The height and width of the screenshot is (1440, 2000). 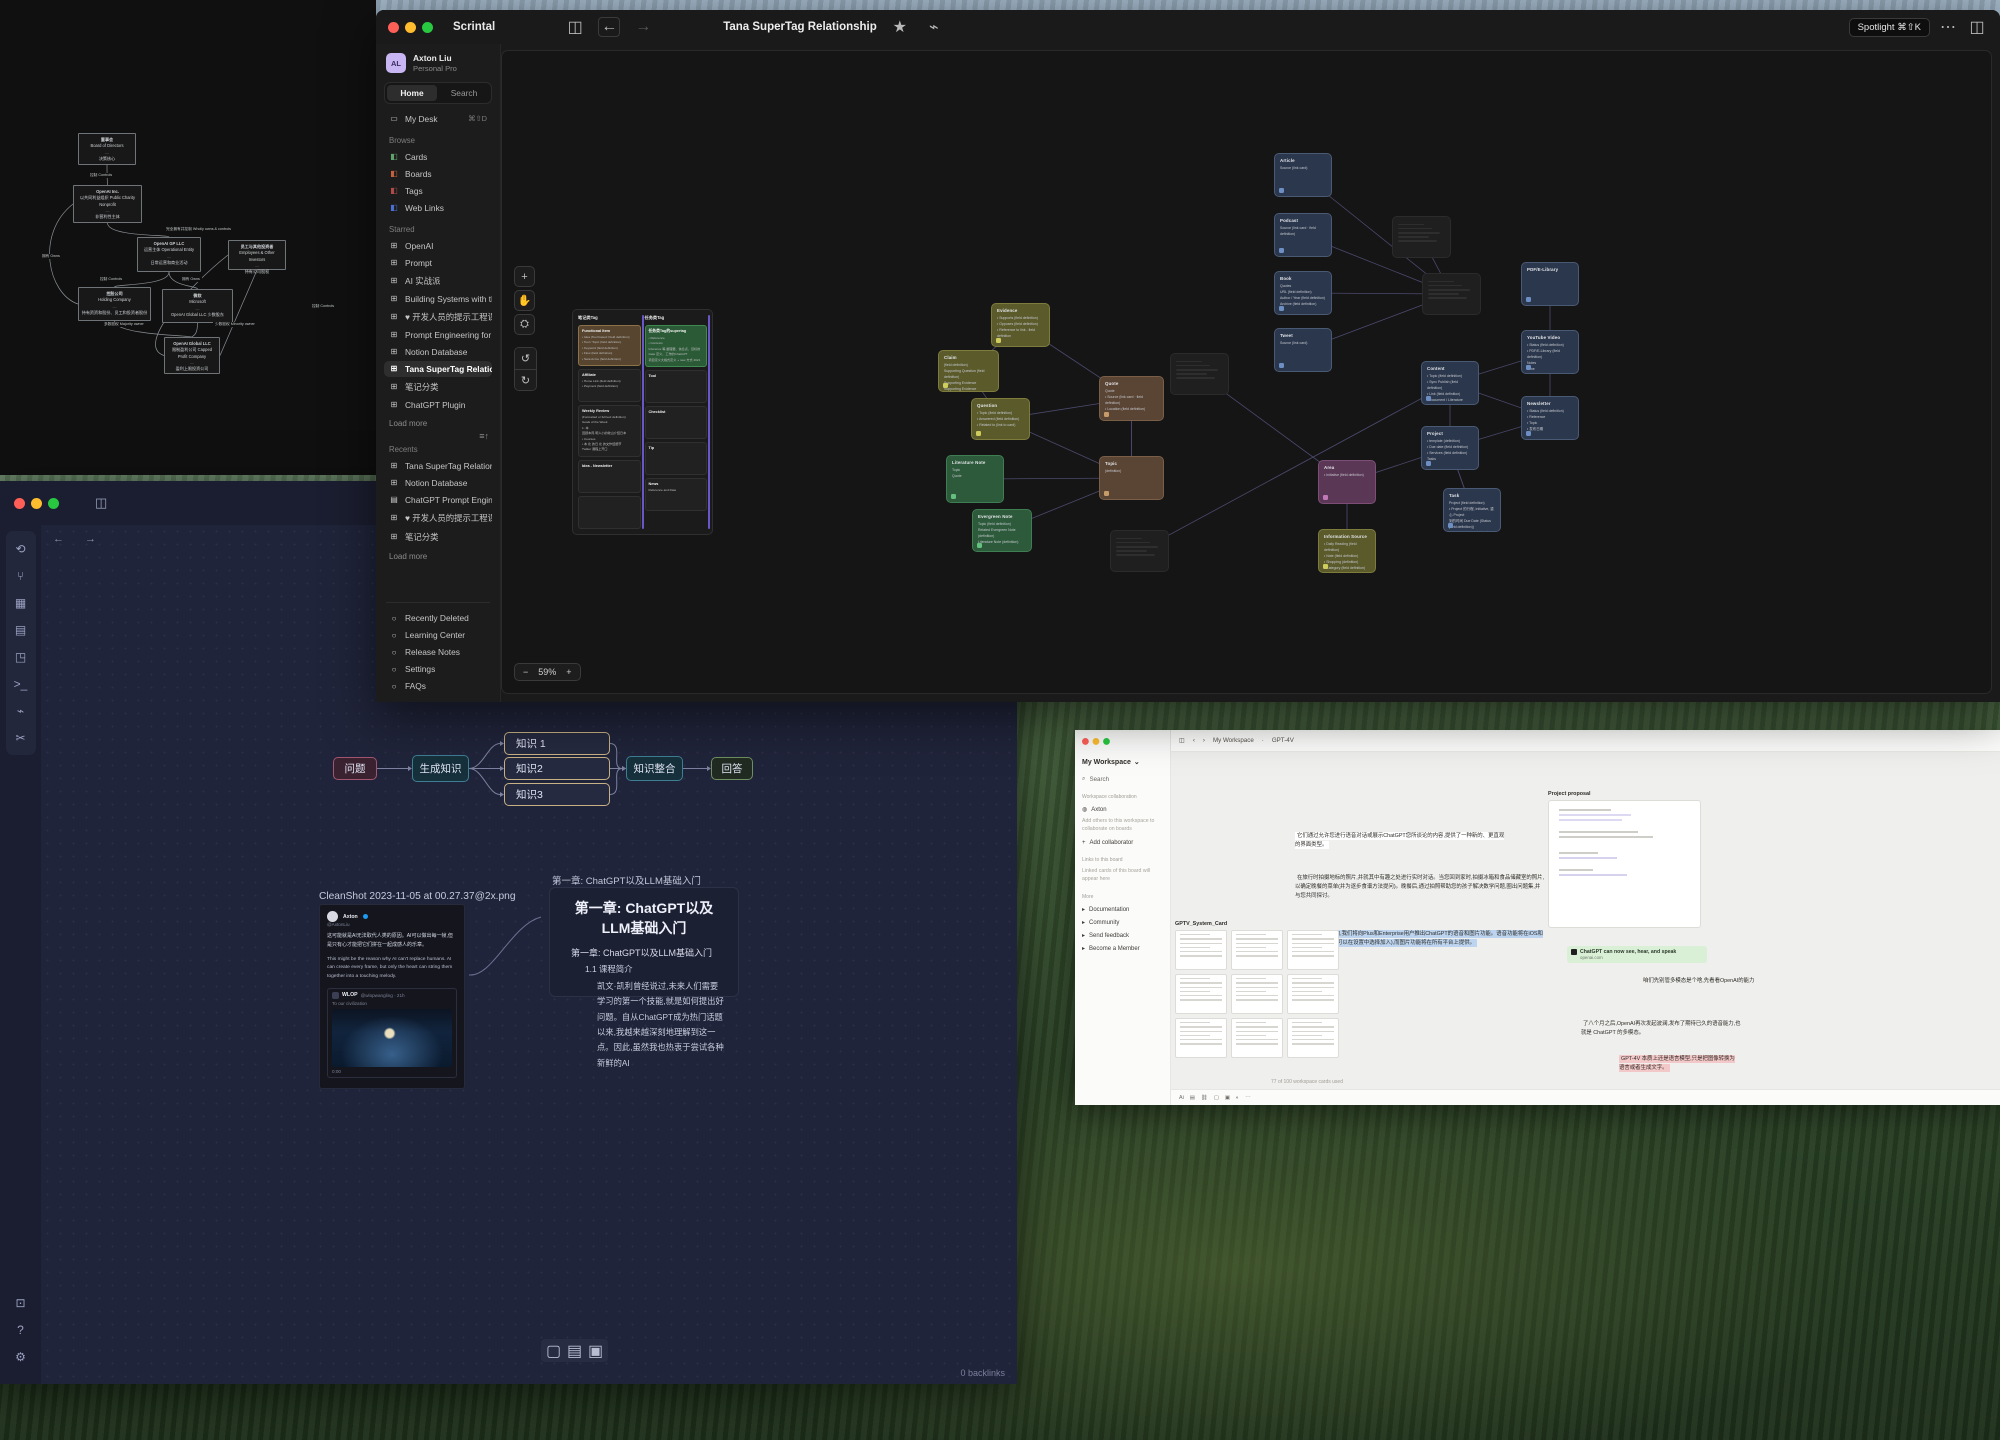 I want to click on orgchart-node: 控股公司 Holding Company — 持有资资和股份、员工和投资者股份, so click(x=114, y=304).